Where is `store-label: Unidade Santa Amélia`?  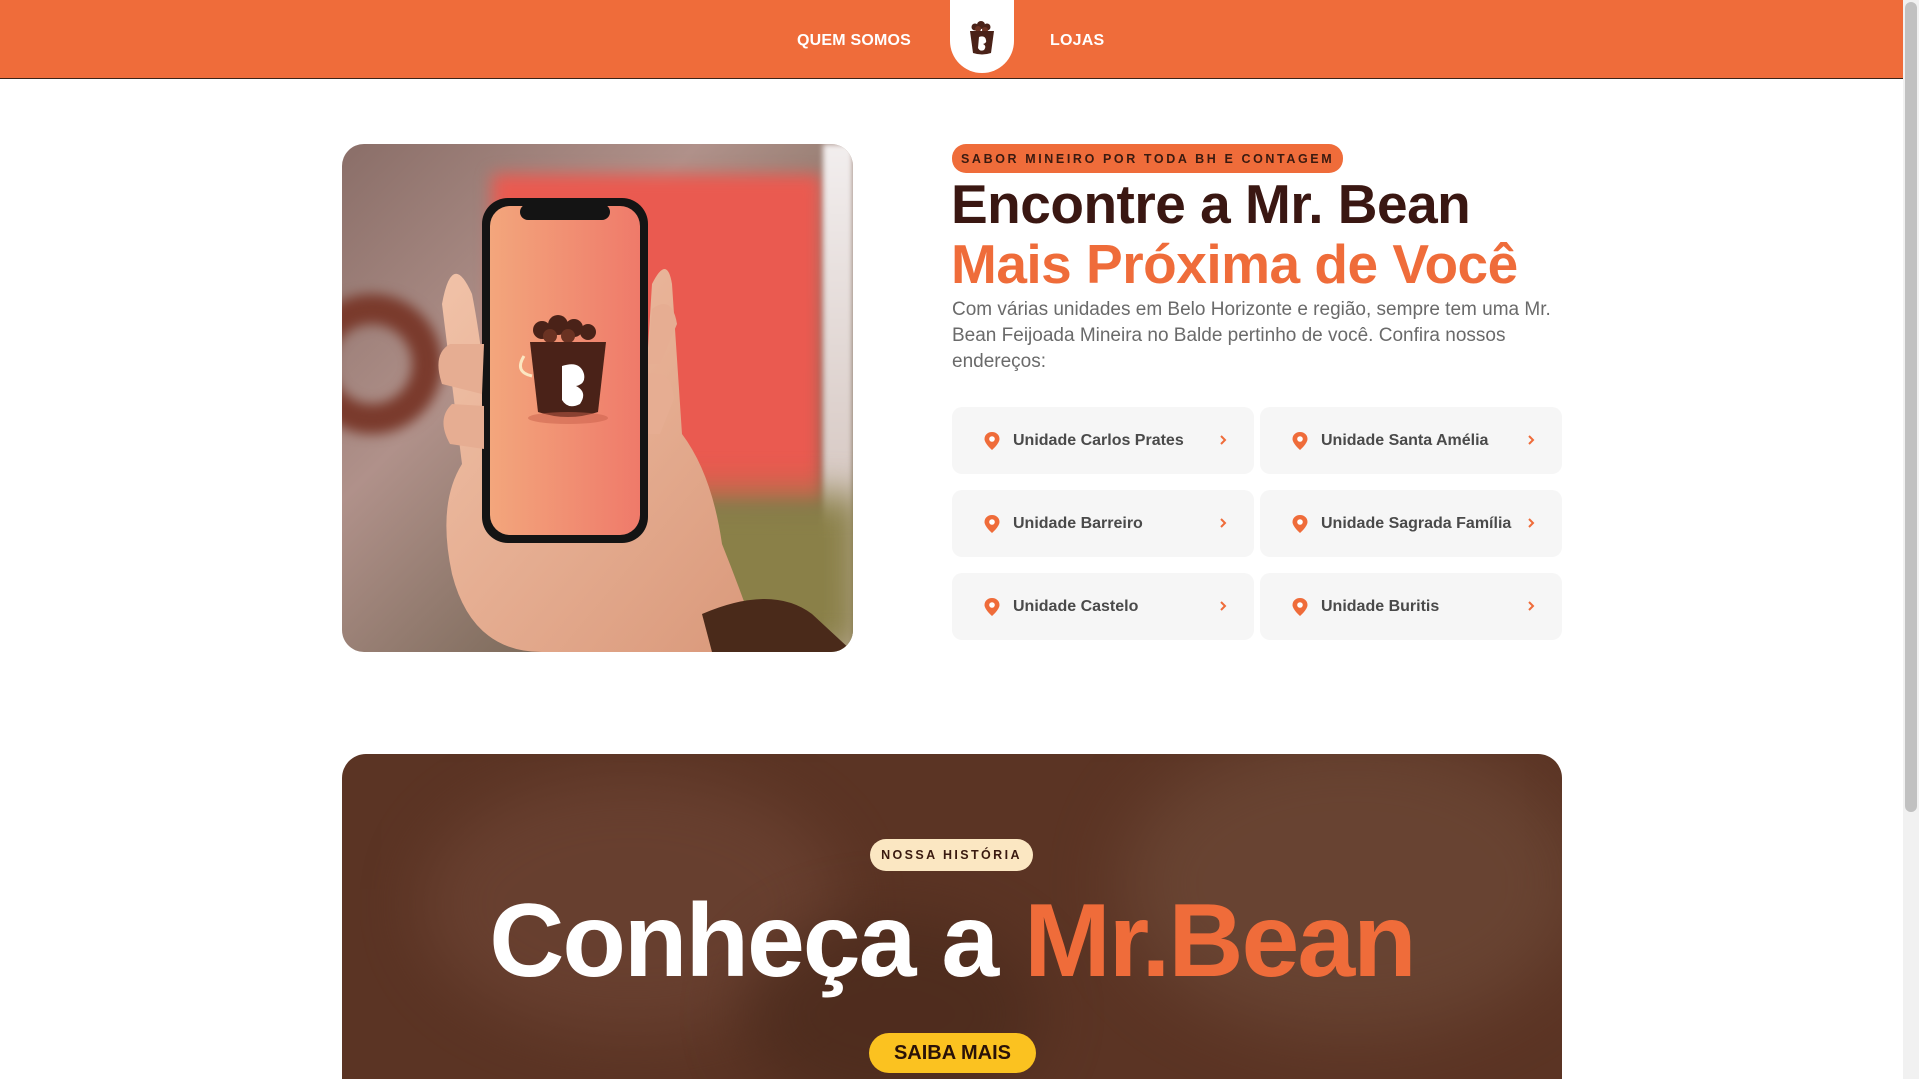
store-label: Unidade Santa Amélia is located at coordinates (1405, 440).